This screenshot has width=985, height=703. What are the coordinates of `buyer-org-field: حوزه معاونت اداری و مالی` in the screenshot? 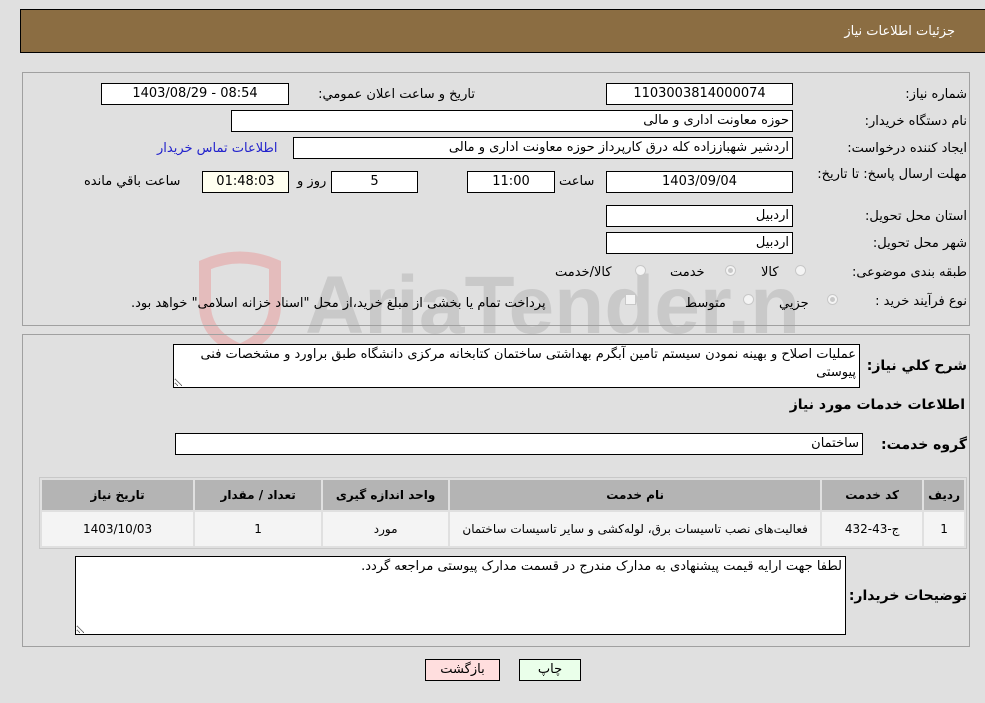 It's located at (512, 121).